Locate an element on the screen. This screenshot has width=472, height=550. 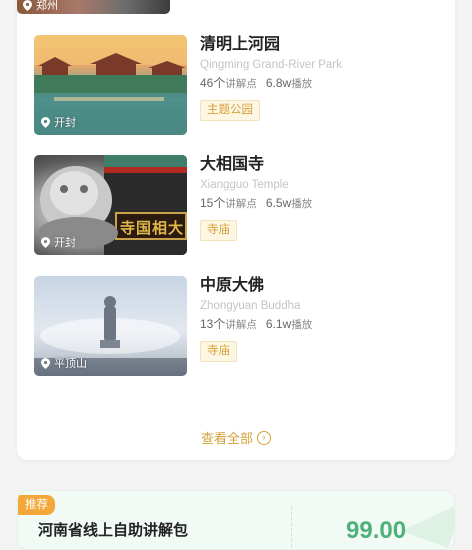
play-count: 6.1w播放 is located at coordinates (289, 324).